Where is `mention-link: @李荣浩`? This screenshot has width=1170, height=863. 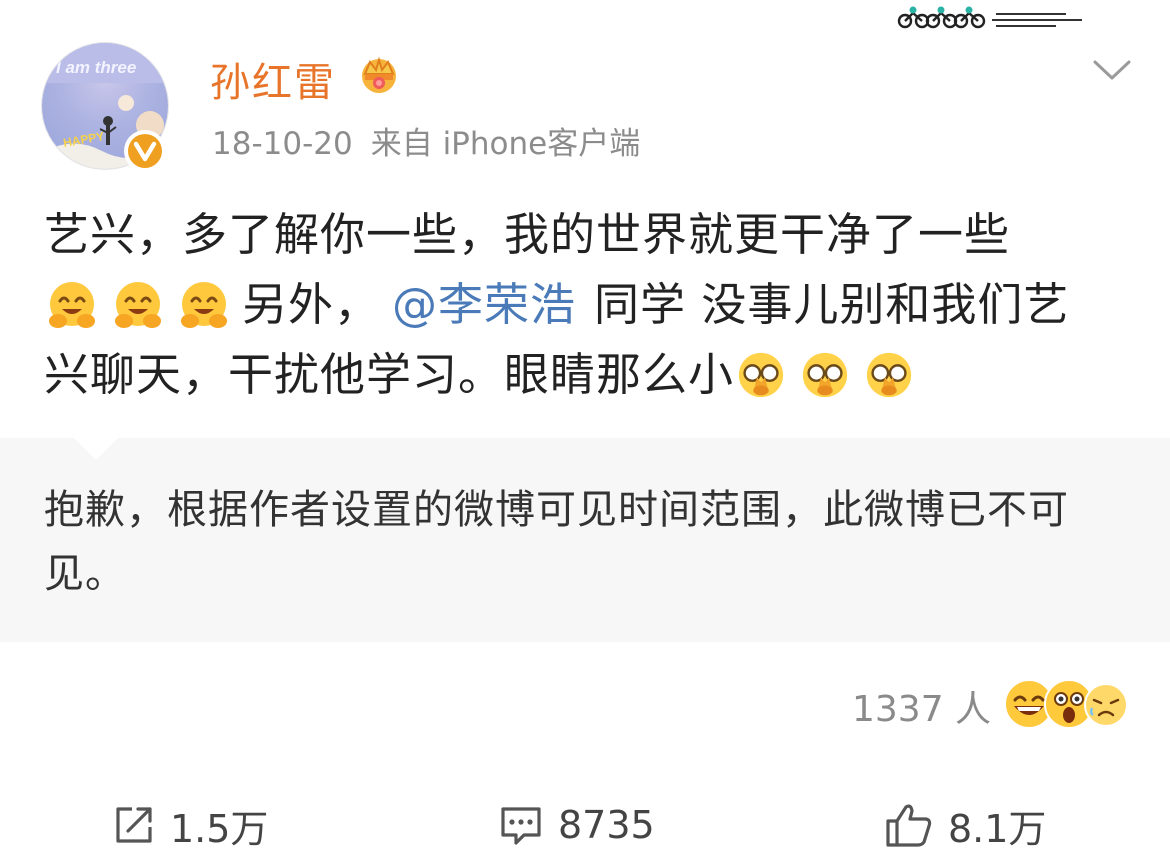 mention-link: @李荣浩 is located at coordinates (484, 305).